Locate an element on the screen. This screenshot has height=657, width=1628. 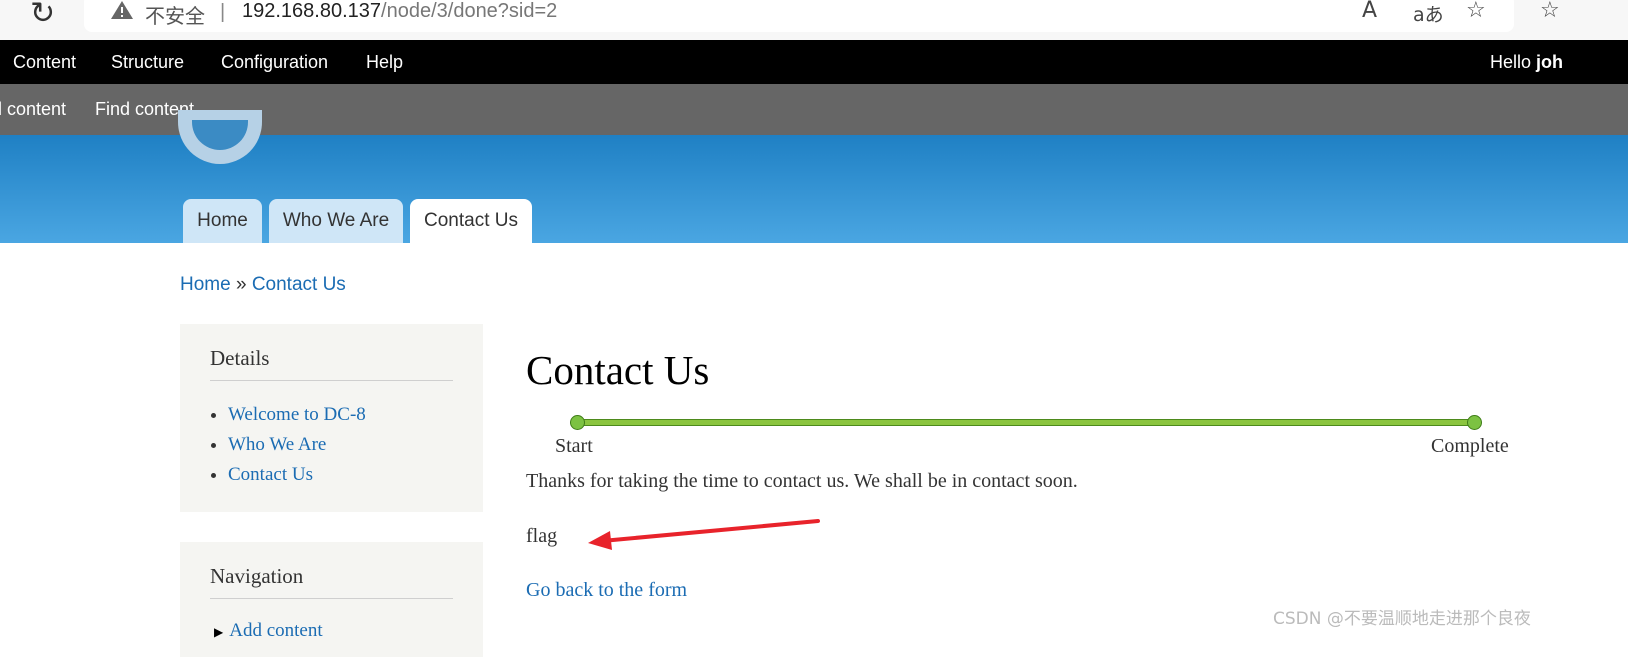
list-item: Who We Are is located at coordinates (297, 445).